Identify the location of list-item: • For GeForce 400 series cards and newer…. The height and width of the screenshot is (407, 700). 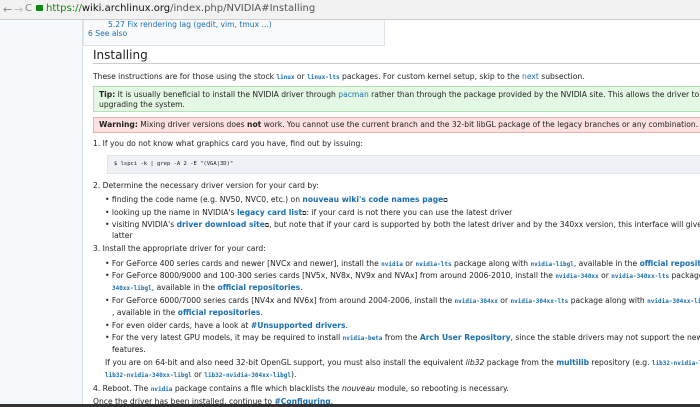
(402, 263).